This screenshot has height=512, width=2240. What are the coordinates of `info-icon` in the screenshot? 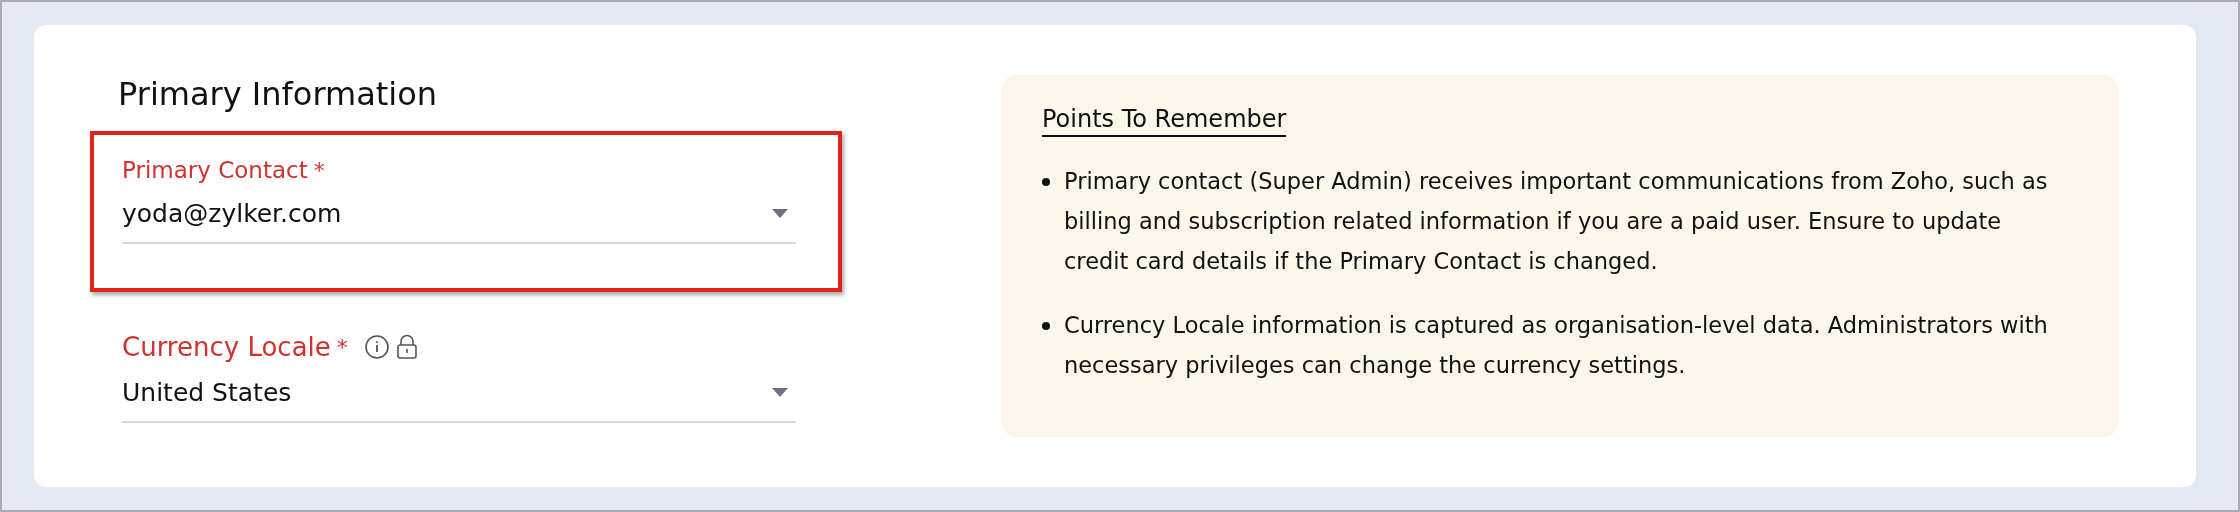 It's located at (376, 347).